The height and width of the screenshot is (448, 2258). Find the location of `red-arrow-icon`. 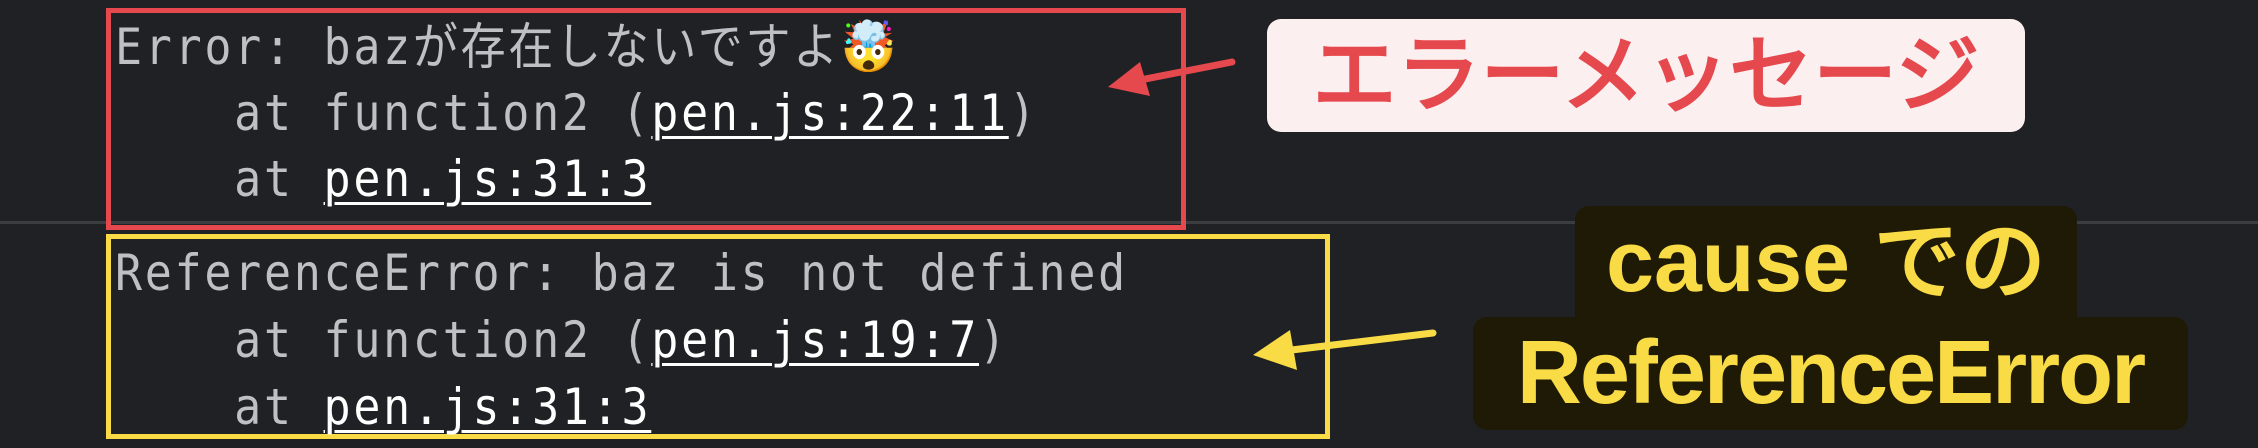

red-arrow-icon is located at coordinates (1172, 77).